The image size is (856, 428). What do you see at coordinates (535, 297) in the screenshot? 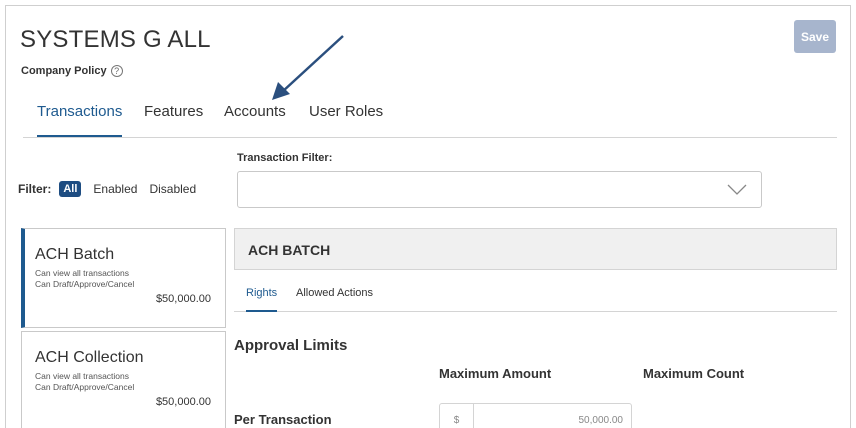
I see `detail-subtab-bar: Rights Allowed Actions` at bounding box center [535, 297].